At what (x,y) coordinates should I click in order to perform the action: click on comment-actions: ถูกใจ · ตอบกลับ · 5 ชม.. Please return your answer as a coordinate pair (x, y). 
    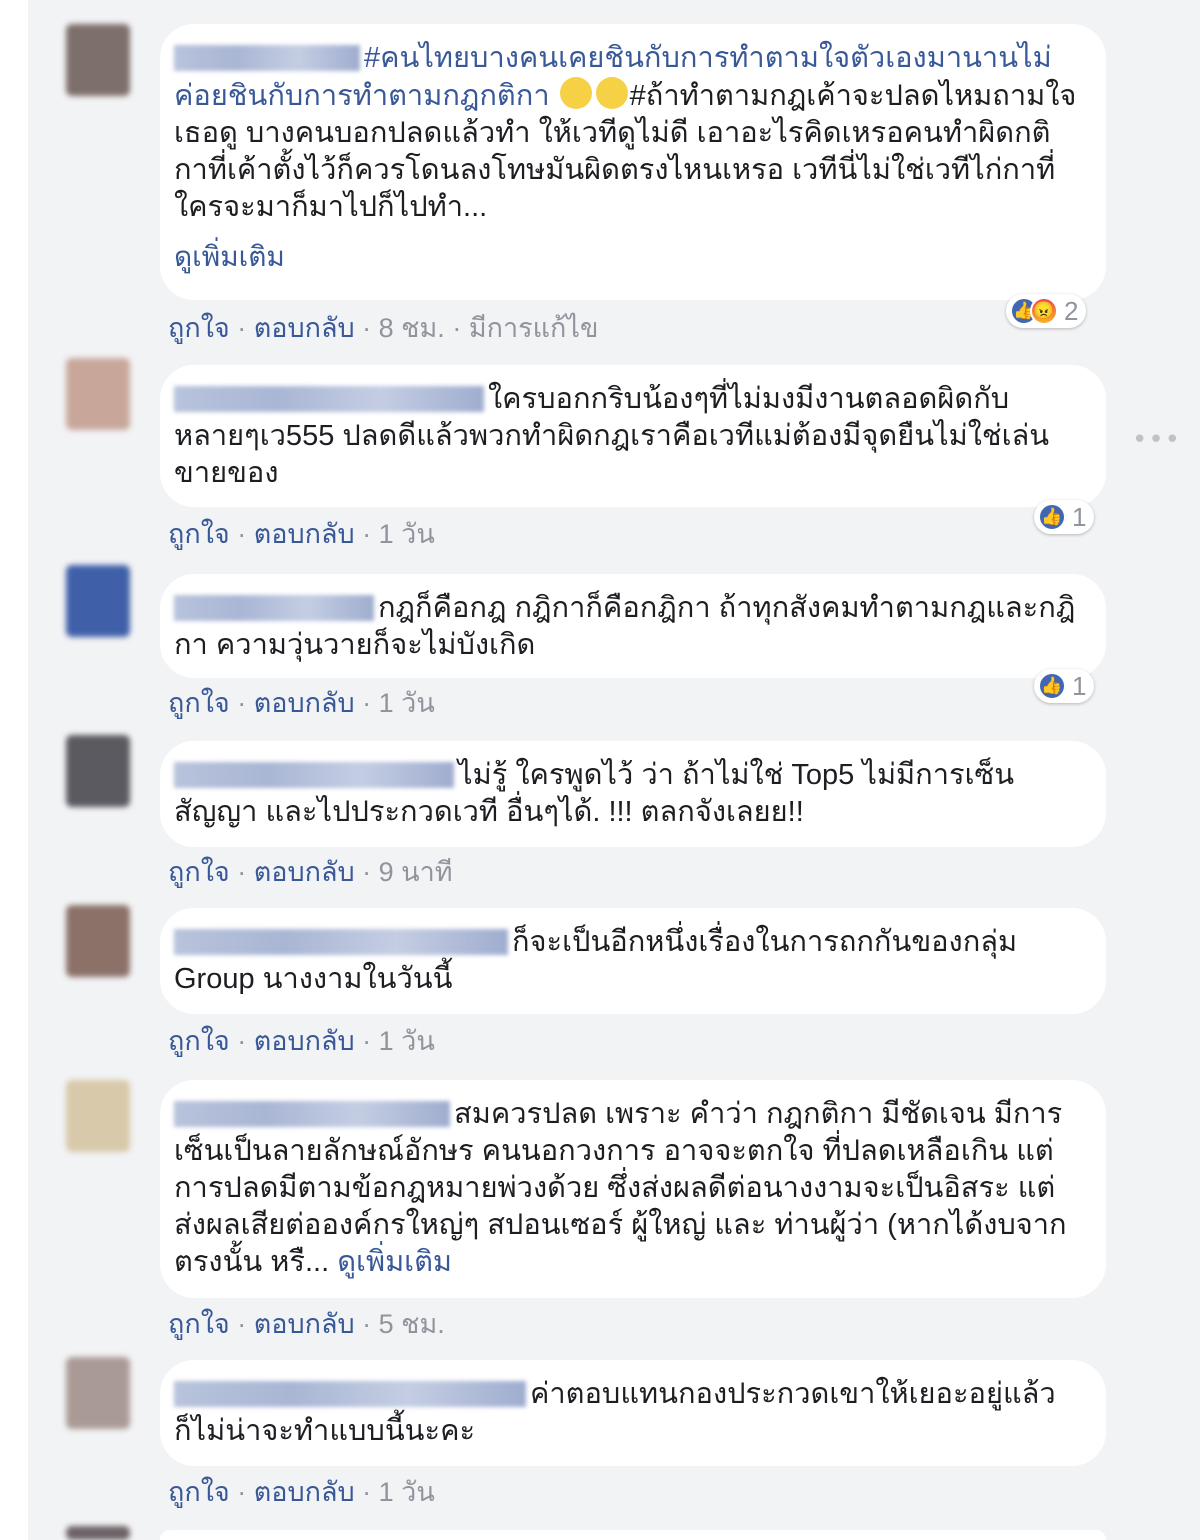
    Looking at the image, I should click on (306, 1324).